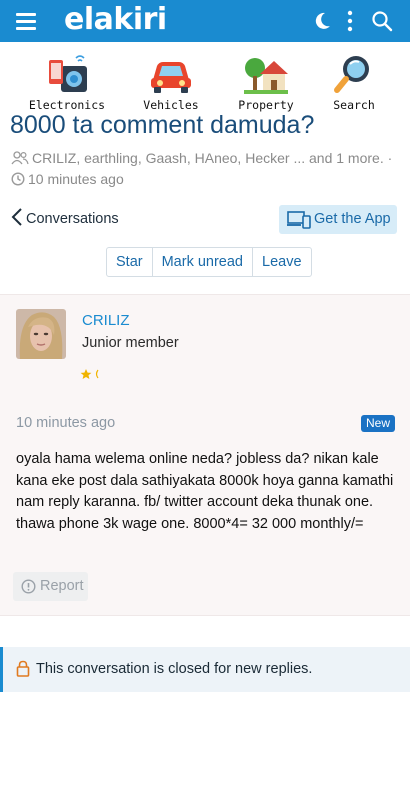  I want to click on back-to-conversations-link: Conversations, so click(64, 217).